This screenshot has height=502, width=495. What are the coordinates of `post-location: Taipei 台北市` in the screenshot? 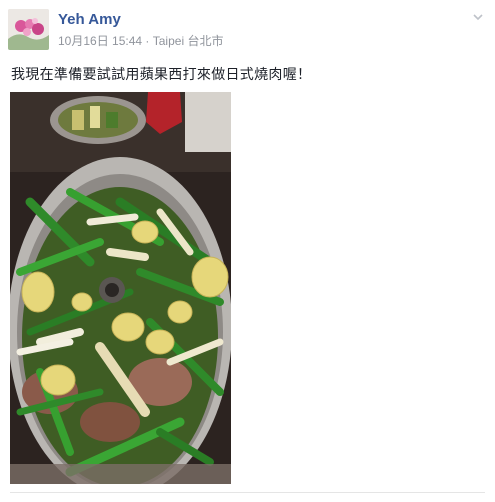 It's located at (188, 41).